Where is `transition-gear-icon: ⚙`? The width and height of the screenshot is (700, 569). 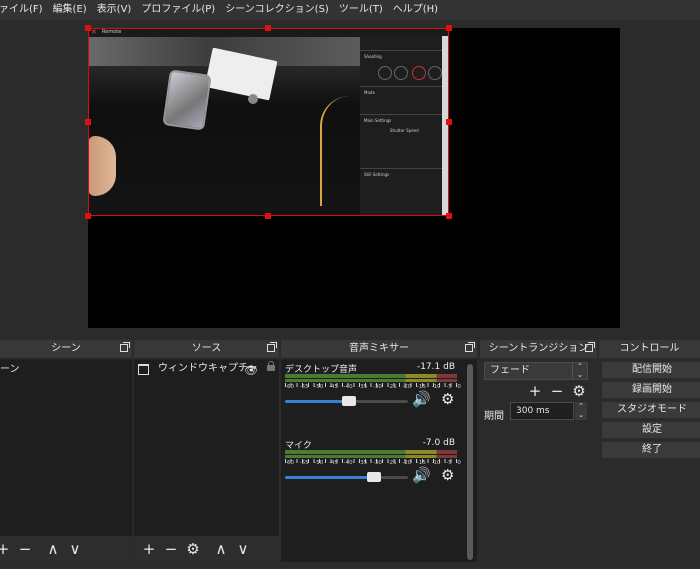
transition-gear-icon: ⚙ is located at coordinates (579, 391).